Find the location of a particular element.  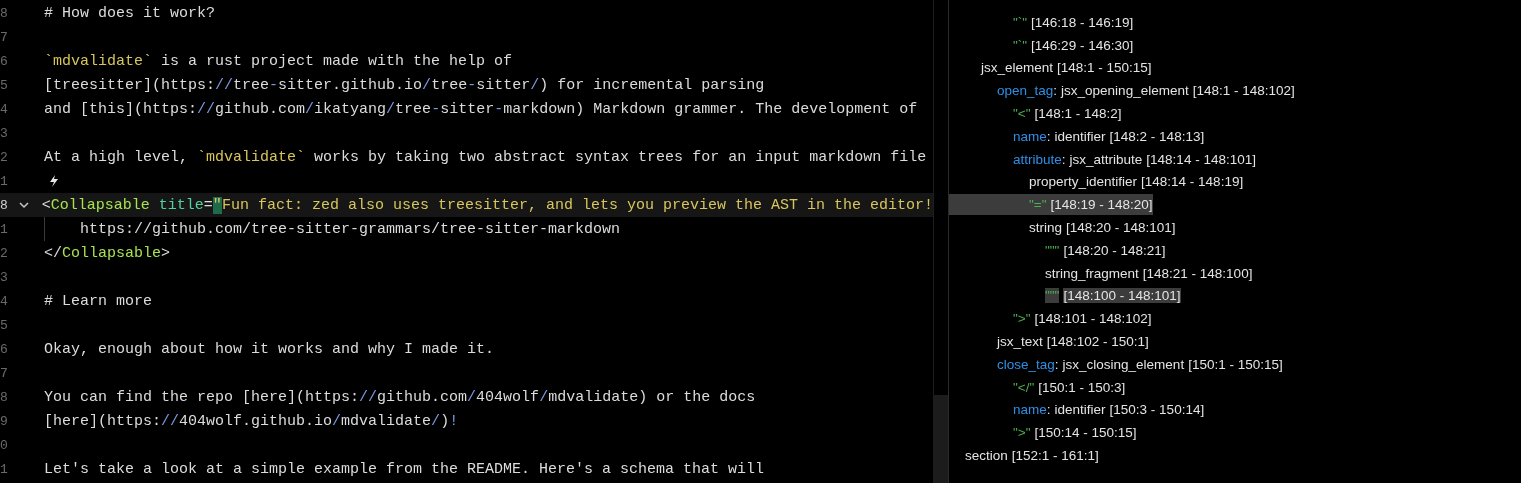

code-line: and [this](https://github.com/ikatyang/tree-sitter-markdown) Markdown grammer. The development of is located at coordinates (481, 109).